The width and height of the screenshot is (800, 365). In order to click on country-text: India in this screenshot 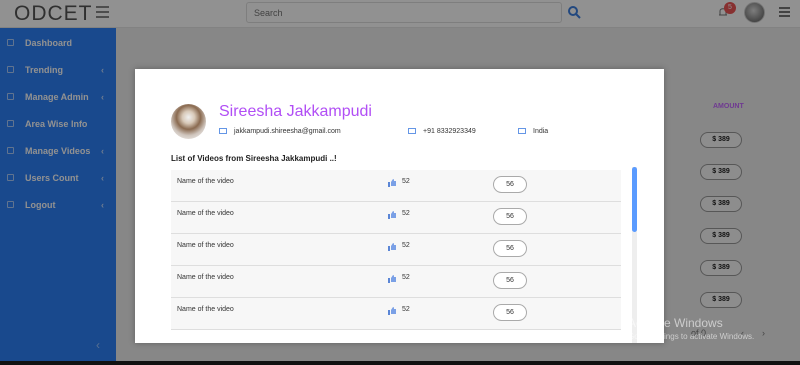, I will do `click(541, 131)`.